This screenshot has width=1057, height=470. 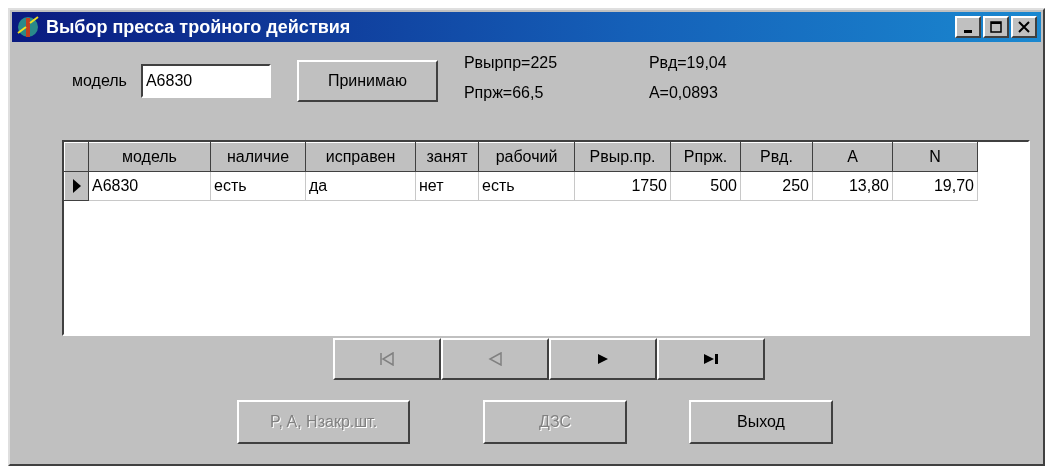 What do you see at coordinates (504, 93) in the screenshot?
I see `result-value: Рпрж=66,5` at bounding box center [504, 93].